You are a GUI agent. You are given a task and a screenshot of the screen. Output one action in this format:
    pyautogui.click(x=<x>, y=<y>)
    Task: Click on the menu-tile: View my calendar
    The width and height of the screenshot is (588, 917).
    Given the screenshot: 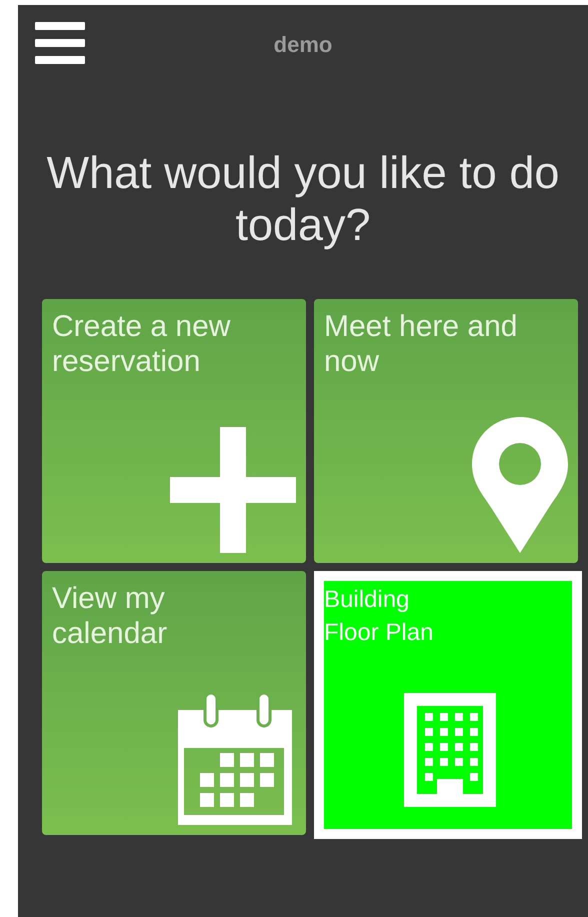 What is the action you would take?
    pyautogui.click(x=174, y=703)
    